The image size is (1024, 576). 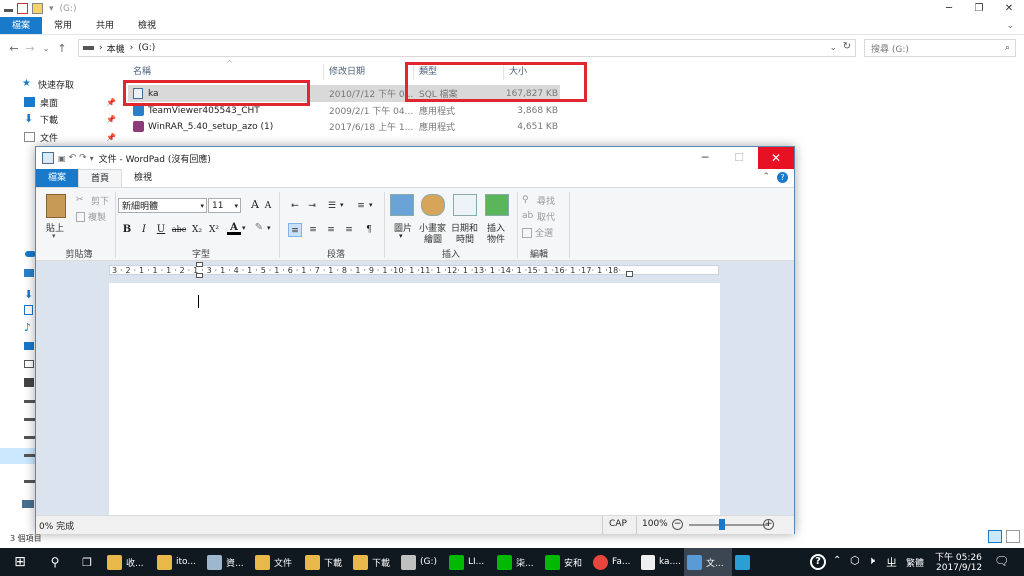 I want to click on redo-icon: ↷, so click(x=83, y=158).